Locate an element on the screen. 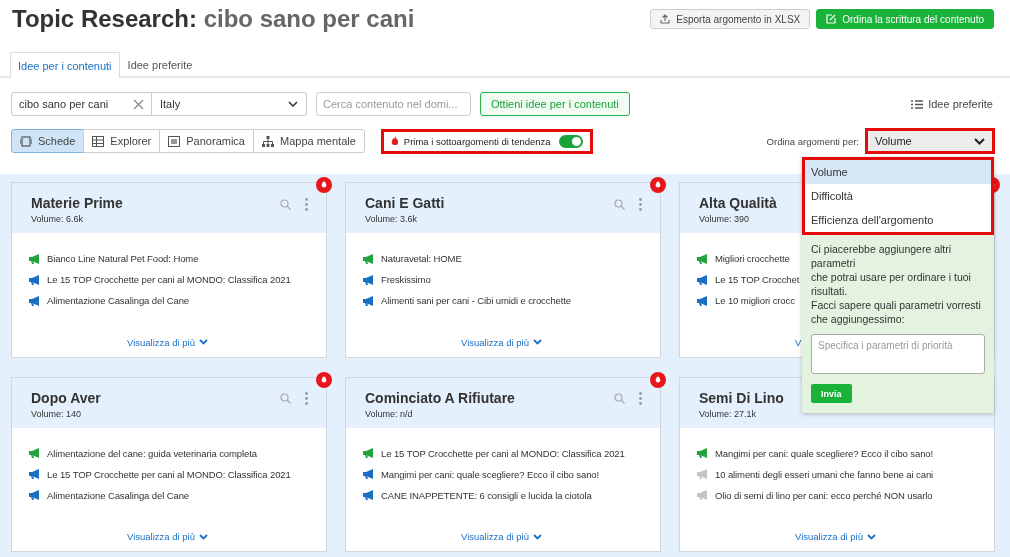 The image size is (1010, 557). page-title: Topic Research: is located at coordinates (104, 18).